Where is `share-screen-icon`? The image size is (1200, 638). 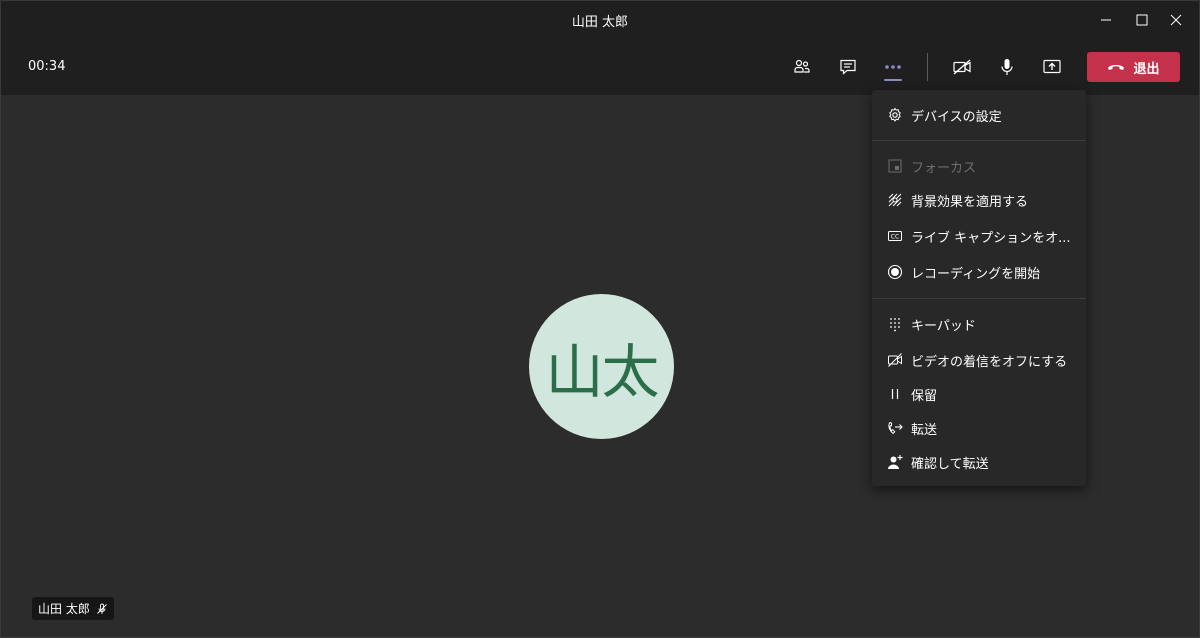
share-screen-icon is located at coordinates (1052, 66).